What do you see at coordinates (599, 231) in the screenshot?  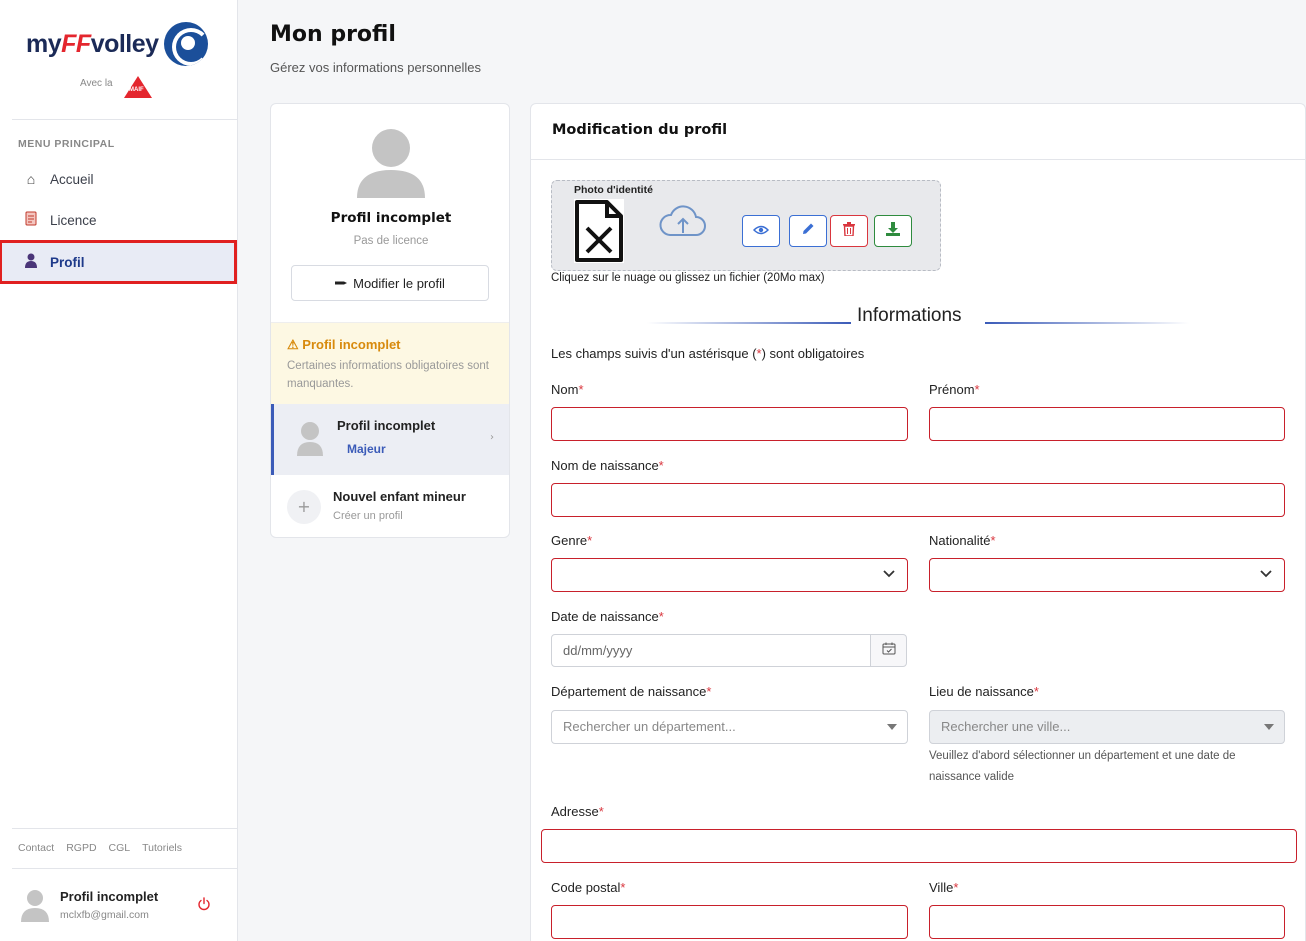 I see `missing-file-icon` at bounding box center [599, 231].